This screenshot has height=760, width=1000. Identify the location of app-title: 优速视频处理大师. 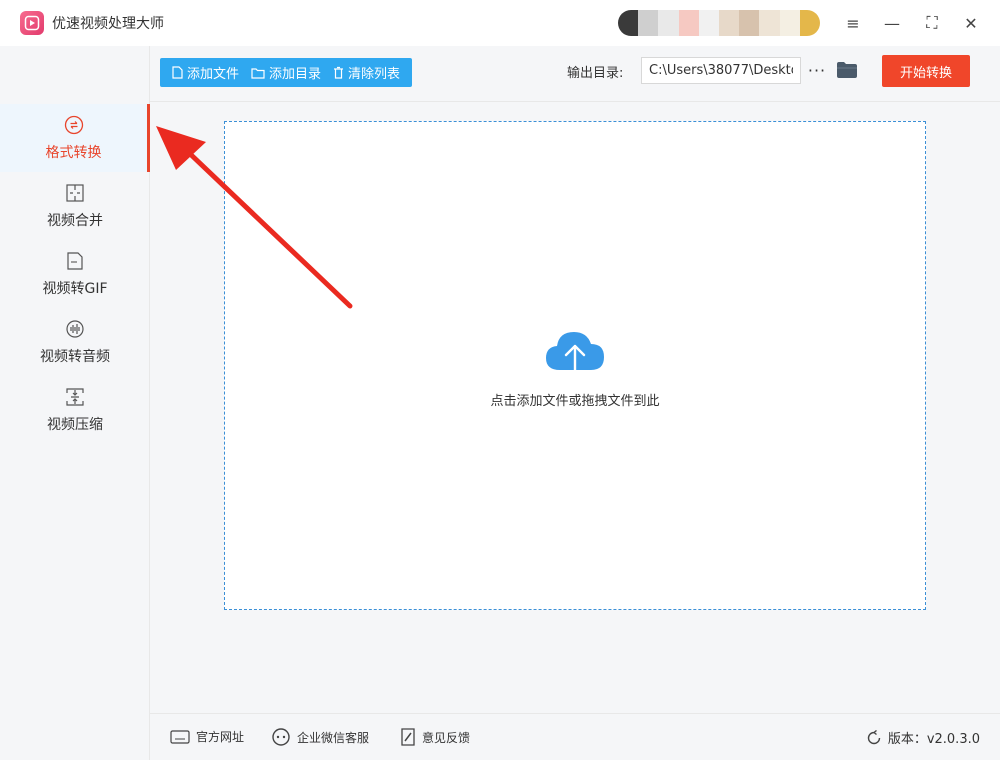
(108, 24).